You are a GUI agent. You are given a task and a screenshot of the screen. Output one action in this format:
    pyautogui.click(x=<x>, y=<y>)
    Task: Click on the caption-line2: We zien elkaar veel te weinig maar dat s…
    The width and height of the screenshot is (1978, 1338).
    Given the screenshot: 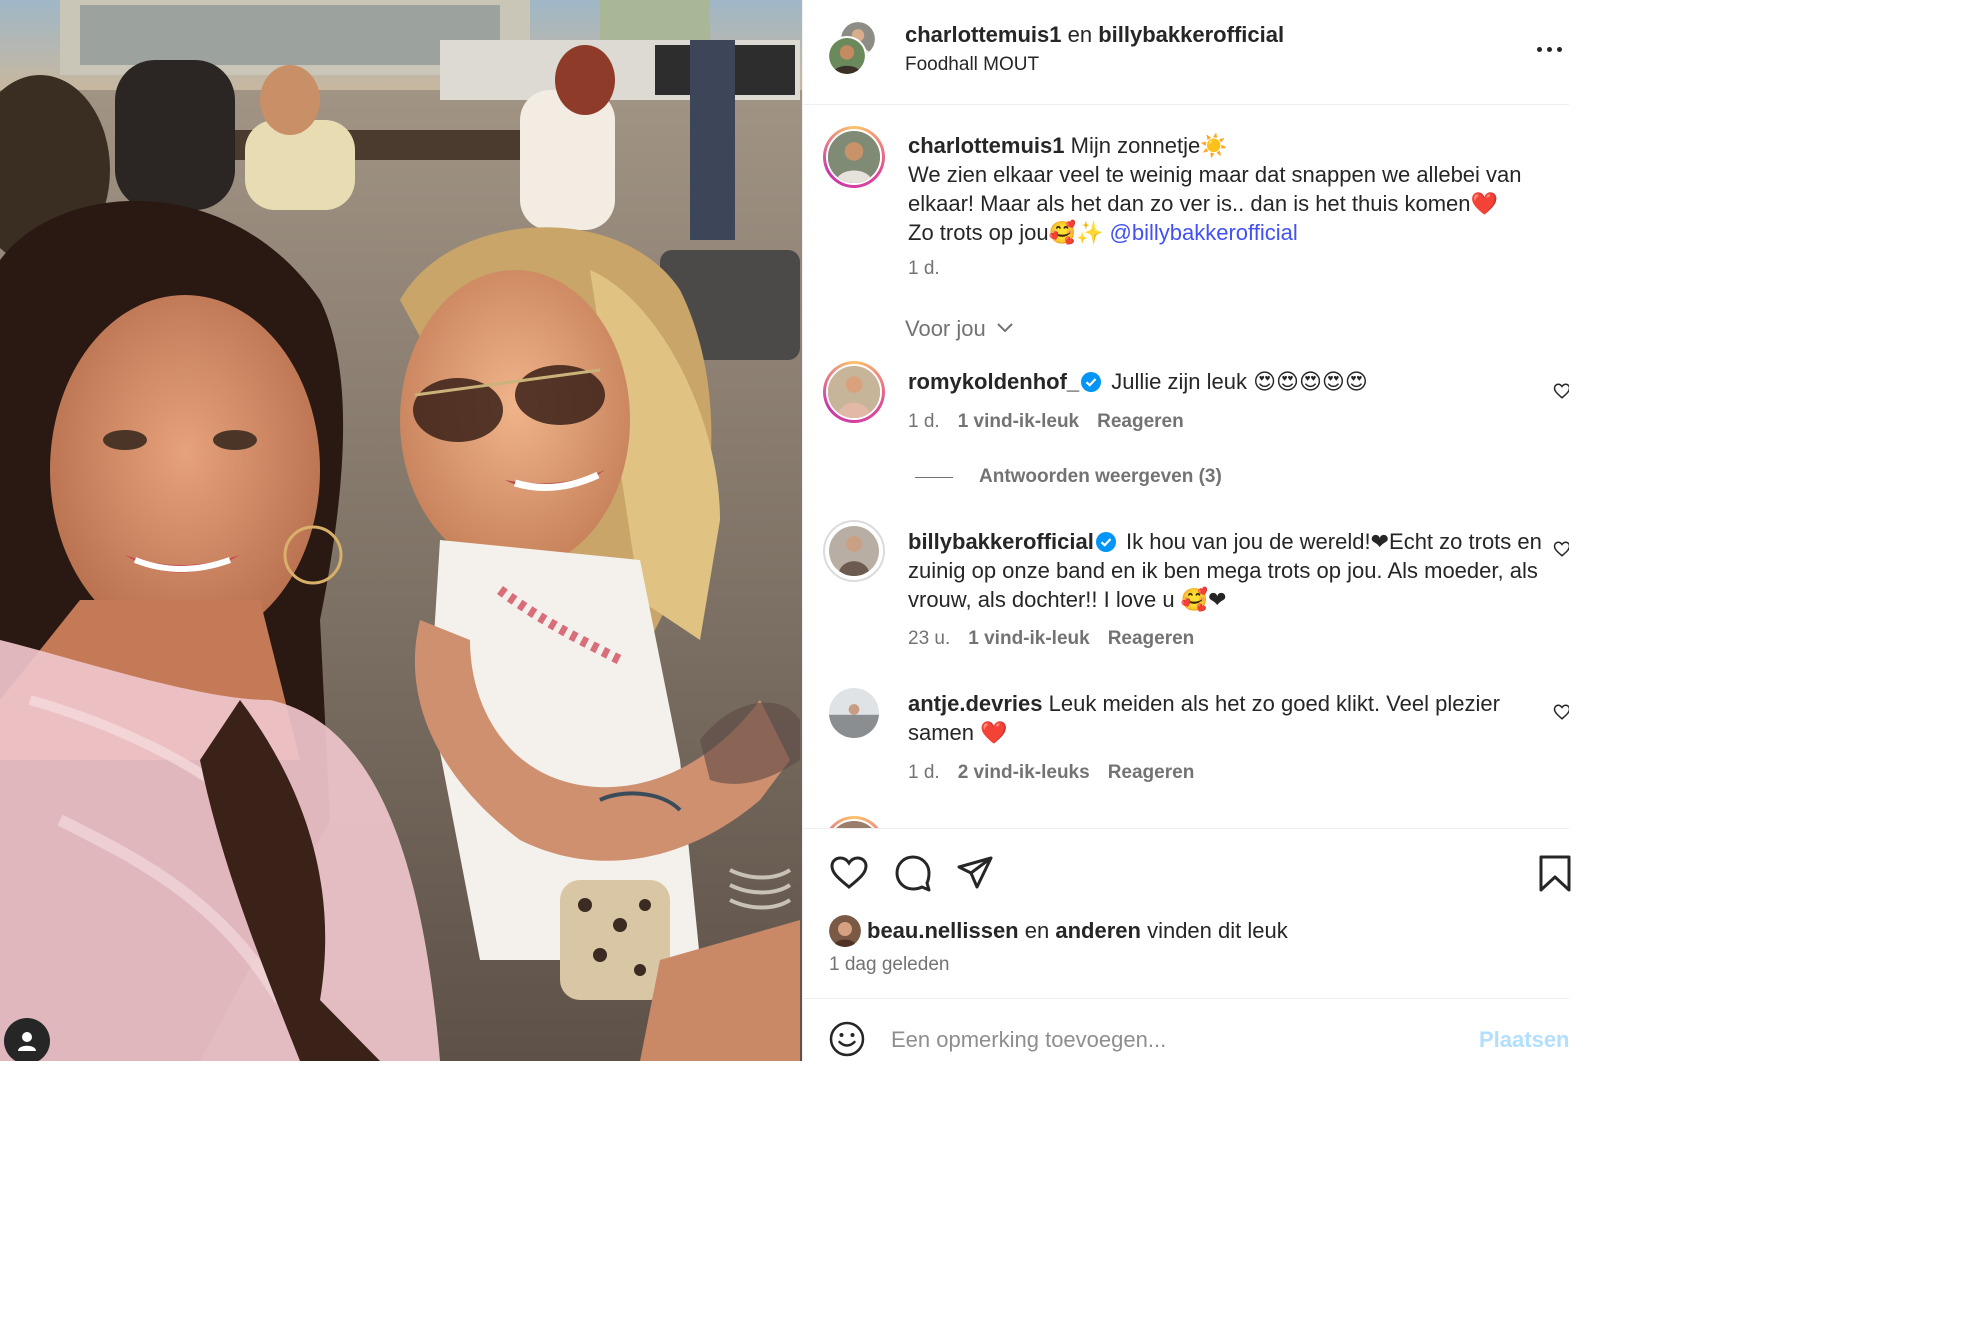 What is the action you would take?
    pyautogui.click(x=1215, y=189)
    